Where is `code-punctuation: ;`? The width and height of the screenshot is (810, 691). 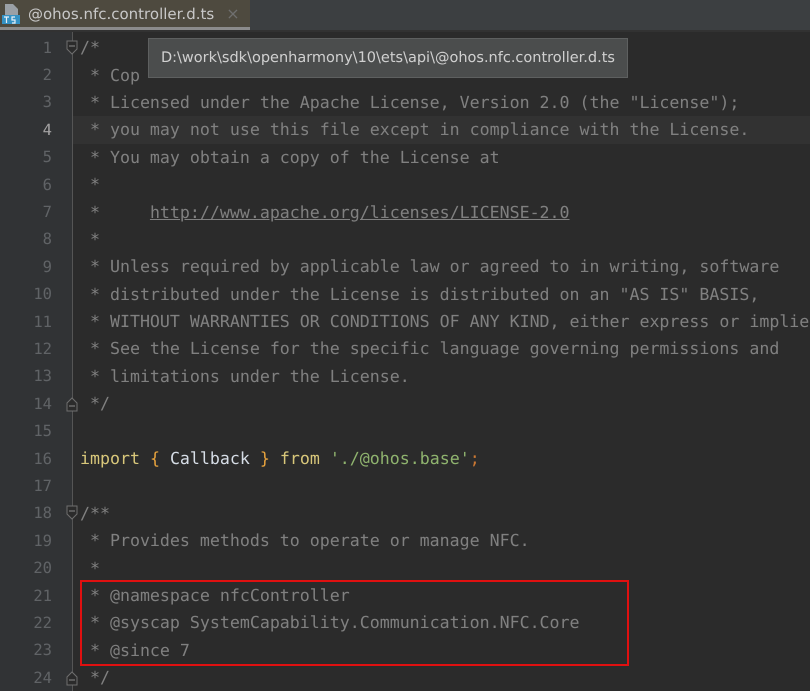 code-punctuation: ; is located at coordinates (475, 458).